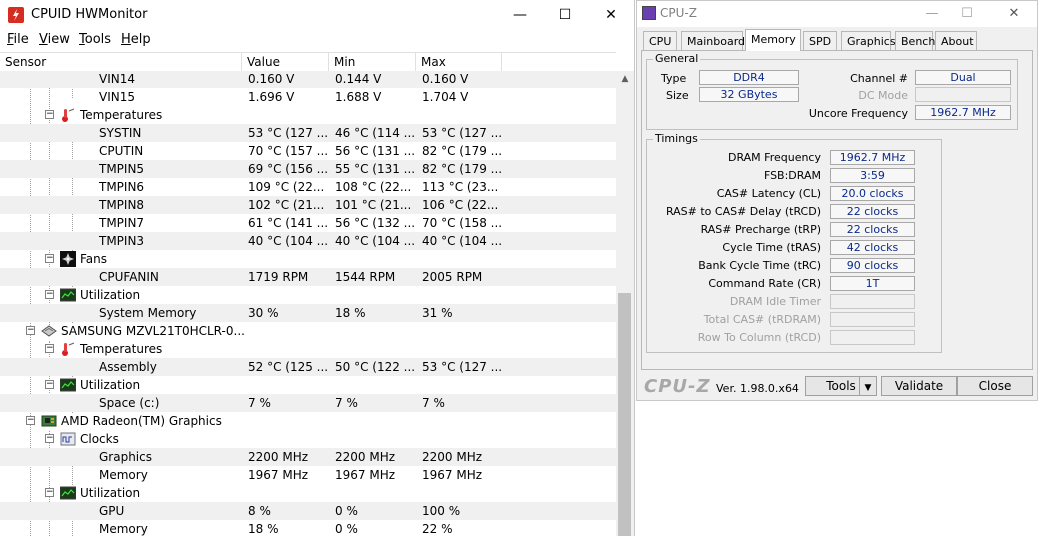  I want to click on table-row: GPU 8 % 0 % 100 %, so click(308, 511).